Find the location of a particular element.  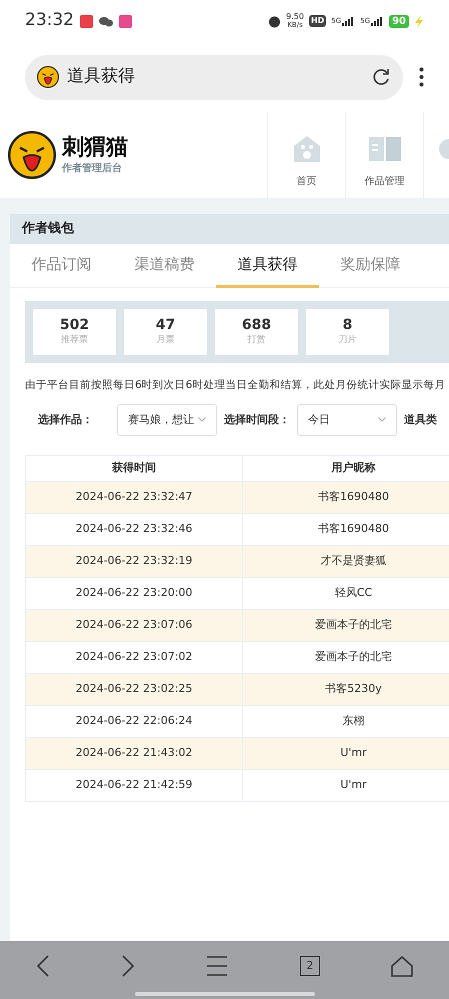

table-cell: 2024-06-22 23:32:19 is located at coordinates (134, 561).